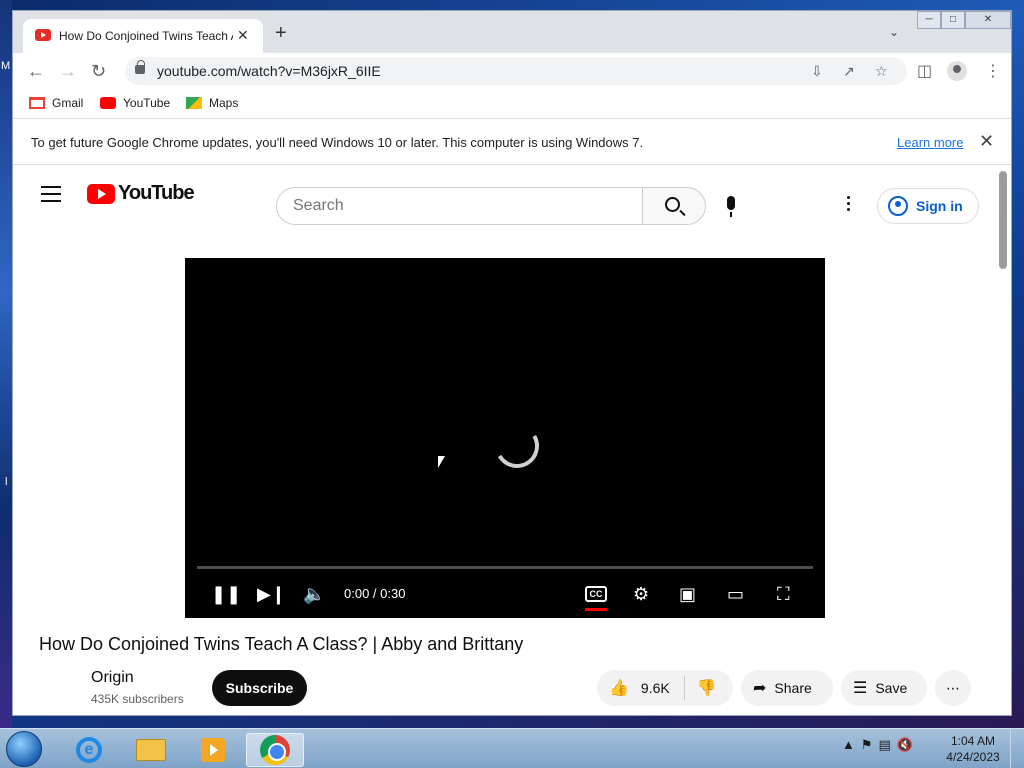  What do you see at coordinates (973, 741) in the screenshot?
I see `clock-time: 1:04 AM` at bounding box center [973, 741].